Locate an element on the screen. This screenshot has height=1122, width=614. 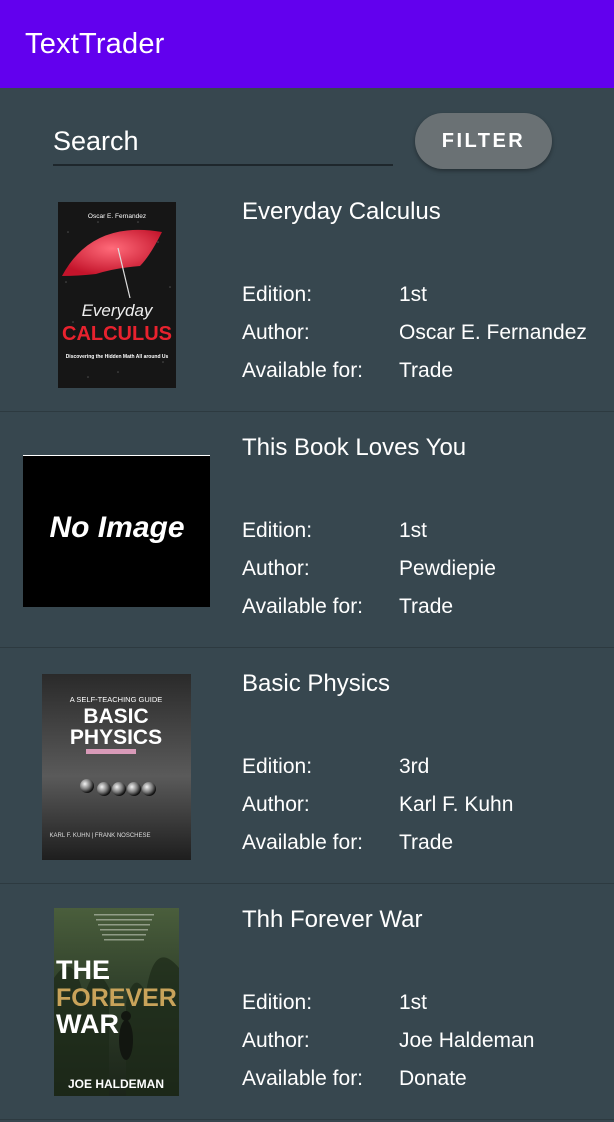
author-value: Pewdiepie is located at coordinates (447, 568).